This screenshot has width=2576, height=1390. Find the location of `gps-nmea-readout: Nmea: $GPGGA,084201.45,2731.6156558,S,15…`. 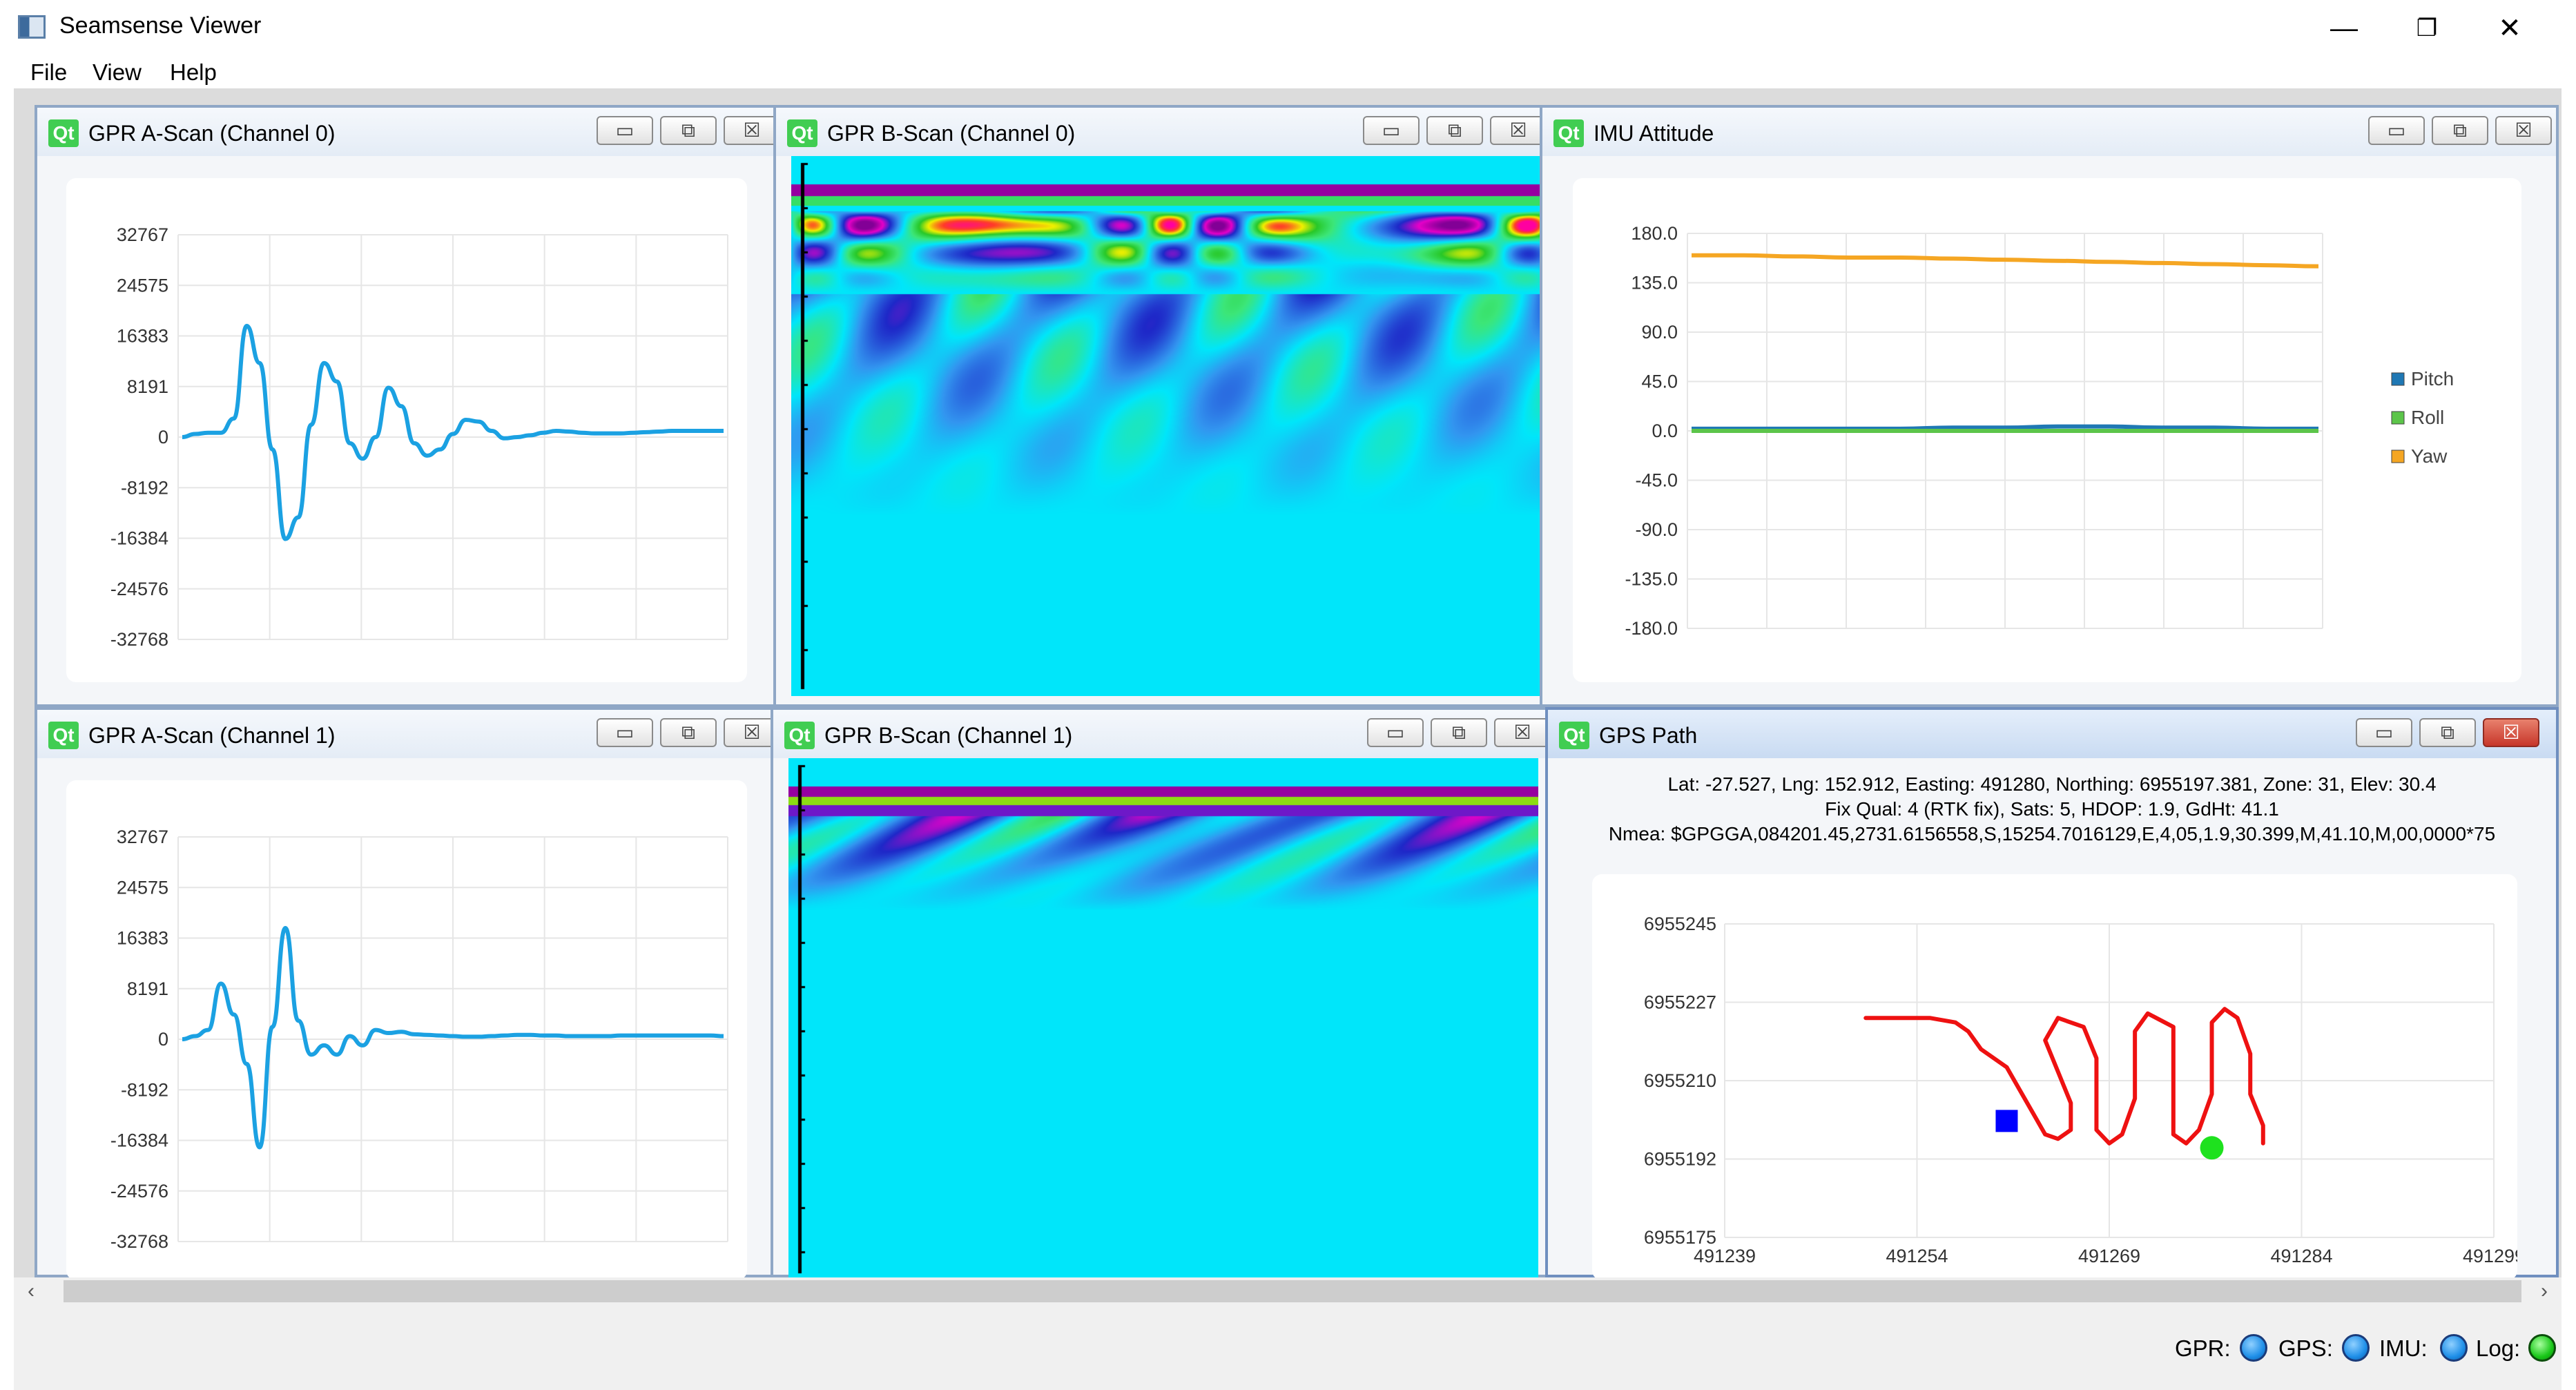

gps-nmea-readout: Nmea: $GPGGA,084201.45,2731.6156558,S,15… is located at coordinates (2052, 833).